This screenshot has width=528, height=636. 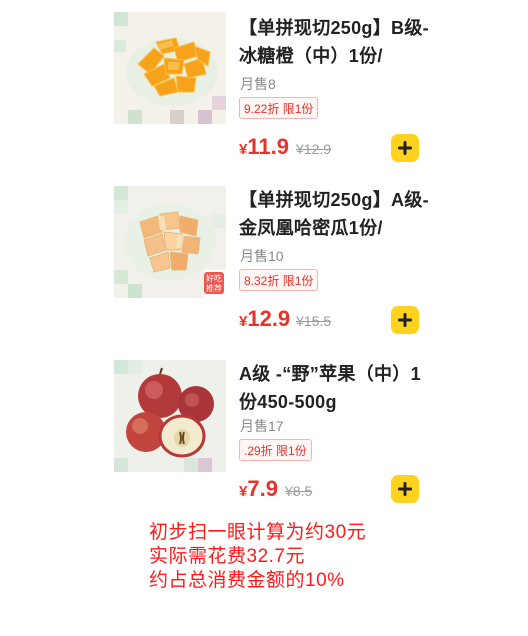 What do you see at coordinates (214, 278) in the screenshot?
I see `svg-text: 好吃` at bounding box center [214, 278].